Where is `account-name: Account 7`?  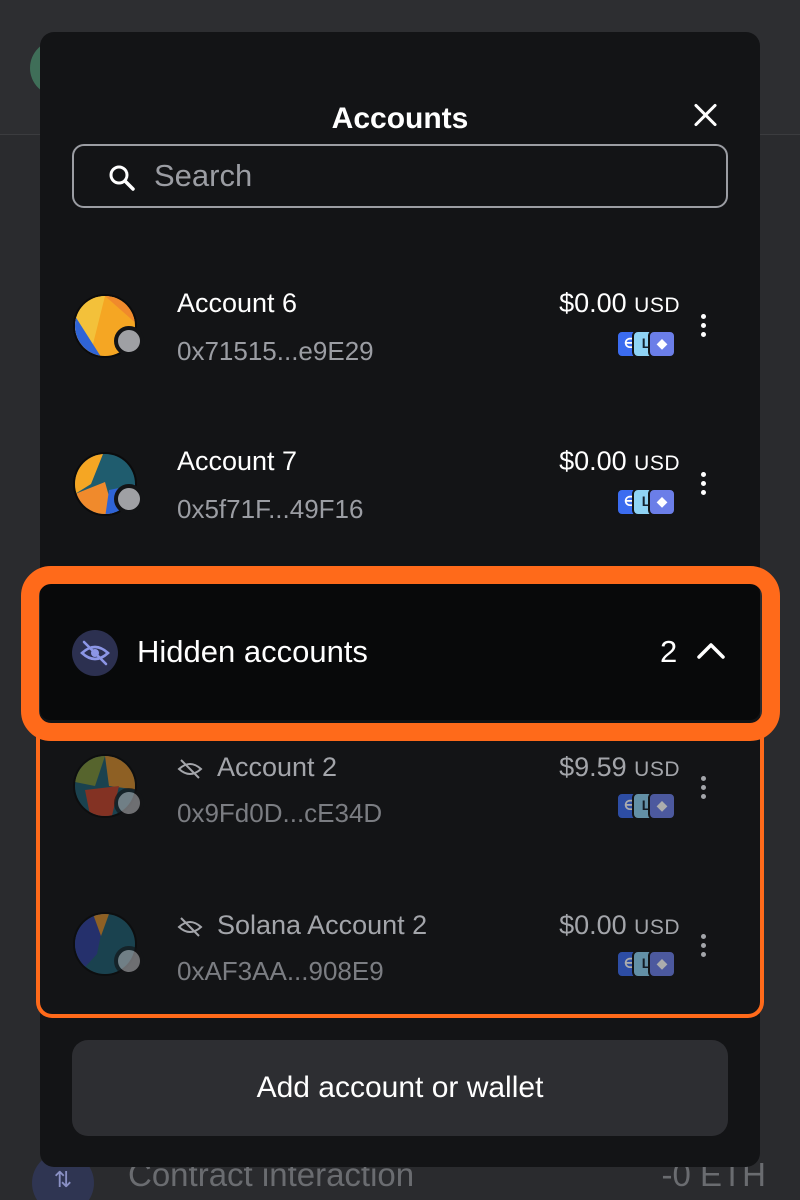 account-name: Account 7 is located at coordinates (237, 461).